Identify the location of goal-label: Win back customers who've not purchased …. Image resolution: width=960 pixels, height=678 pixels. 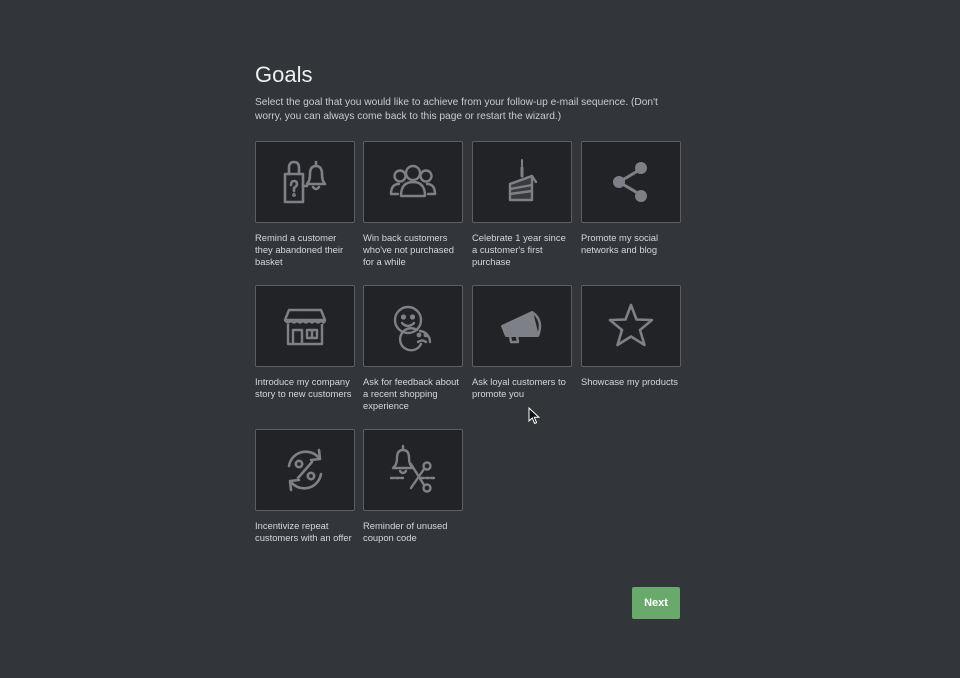
(408, 249).